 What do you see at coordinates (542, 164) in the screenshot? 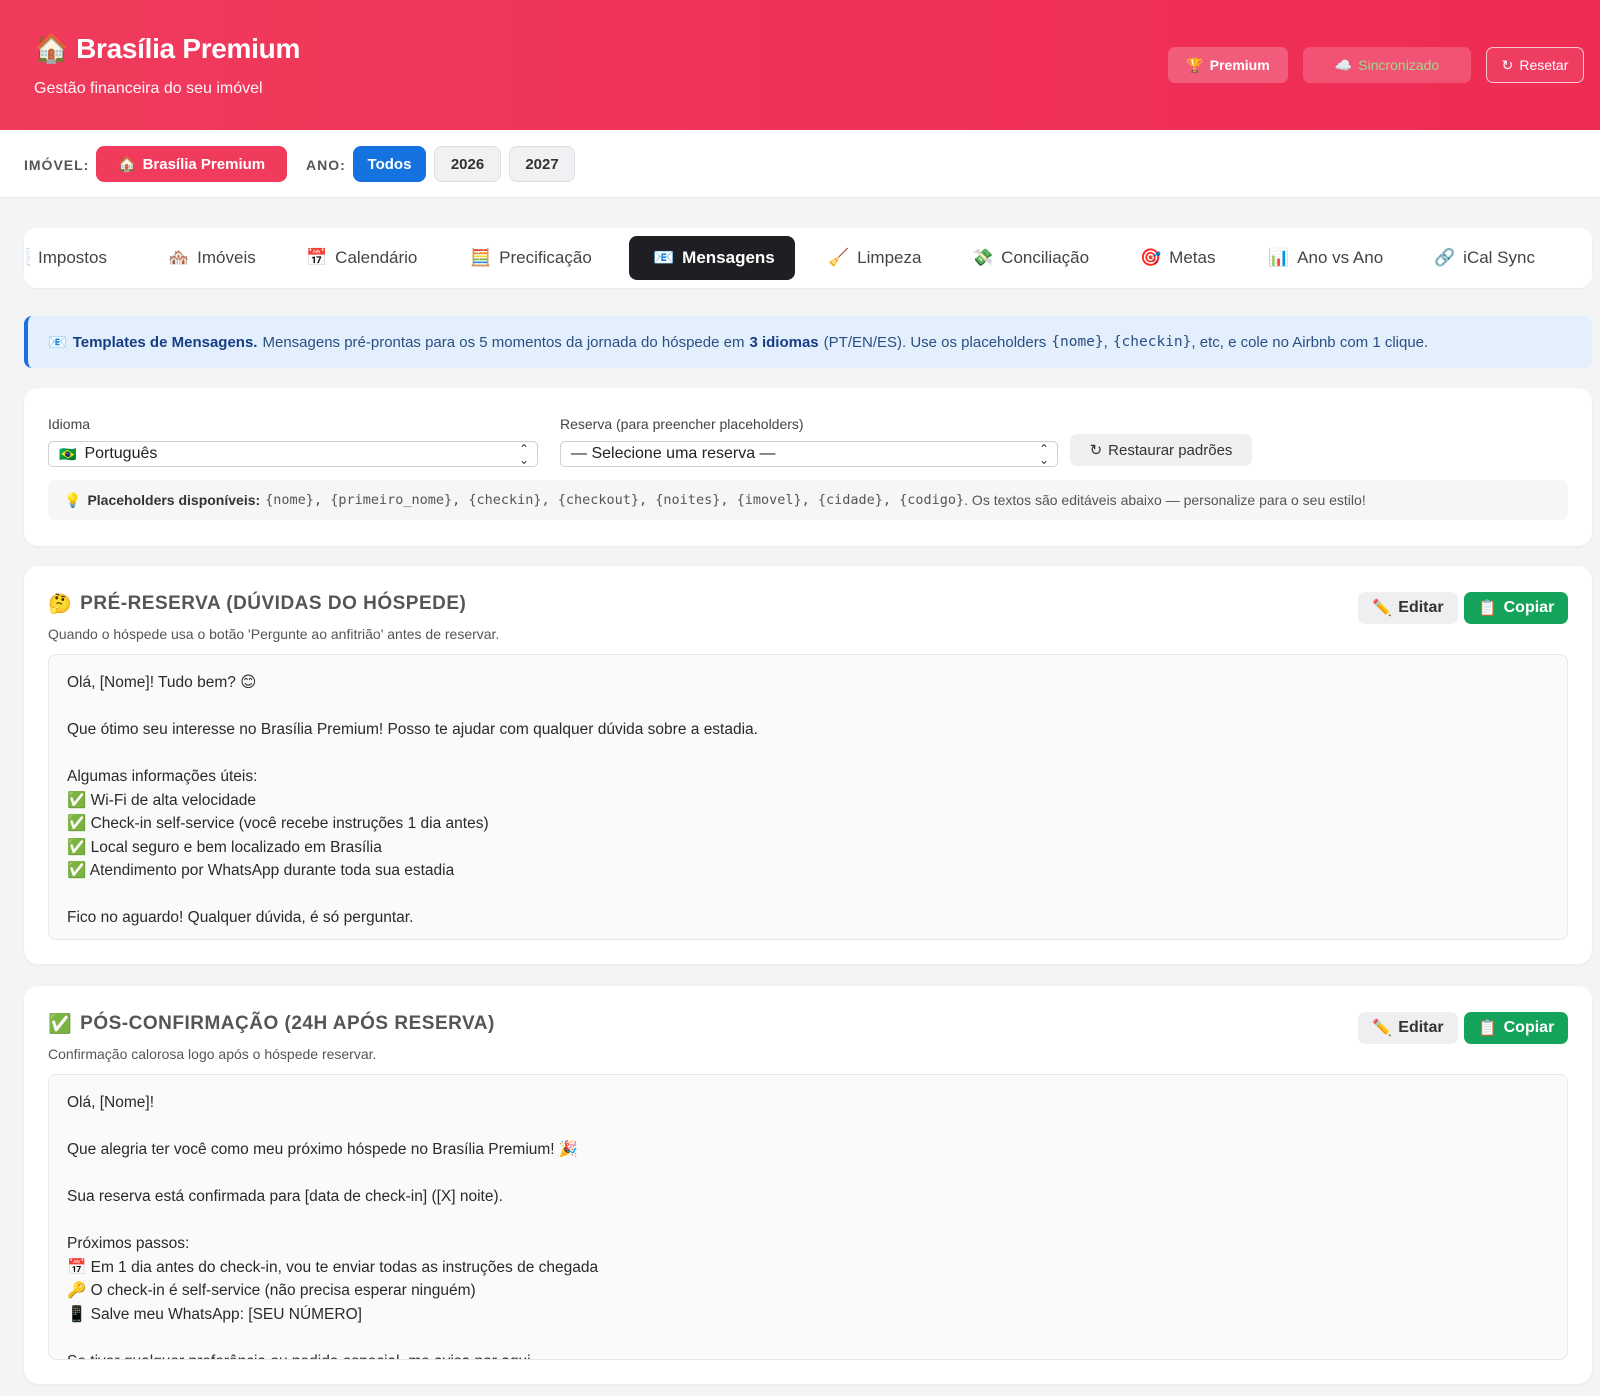
I see `year-chip-2027: 2027` at bounding box center [542, 164].